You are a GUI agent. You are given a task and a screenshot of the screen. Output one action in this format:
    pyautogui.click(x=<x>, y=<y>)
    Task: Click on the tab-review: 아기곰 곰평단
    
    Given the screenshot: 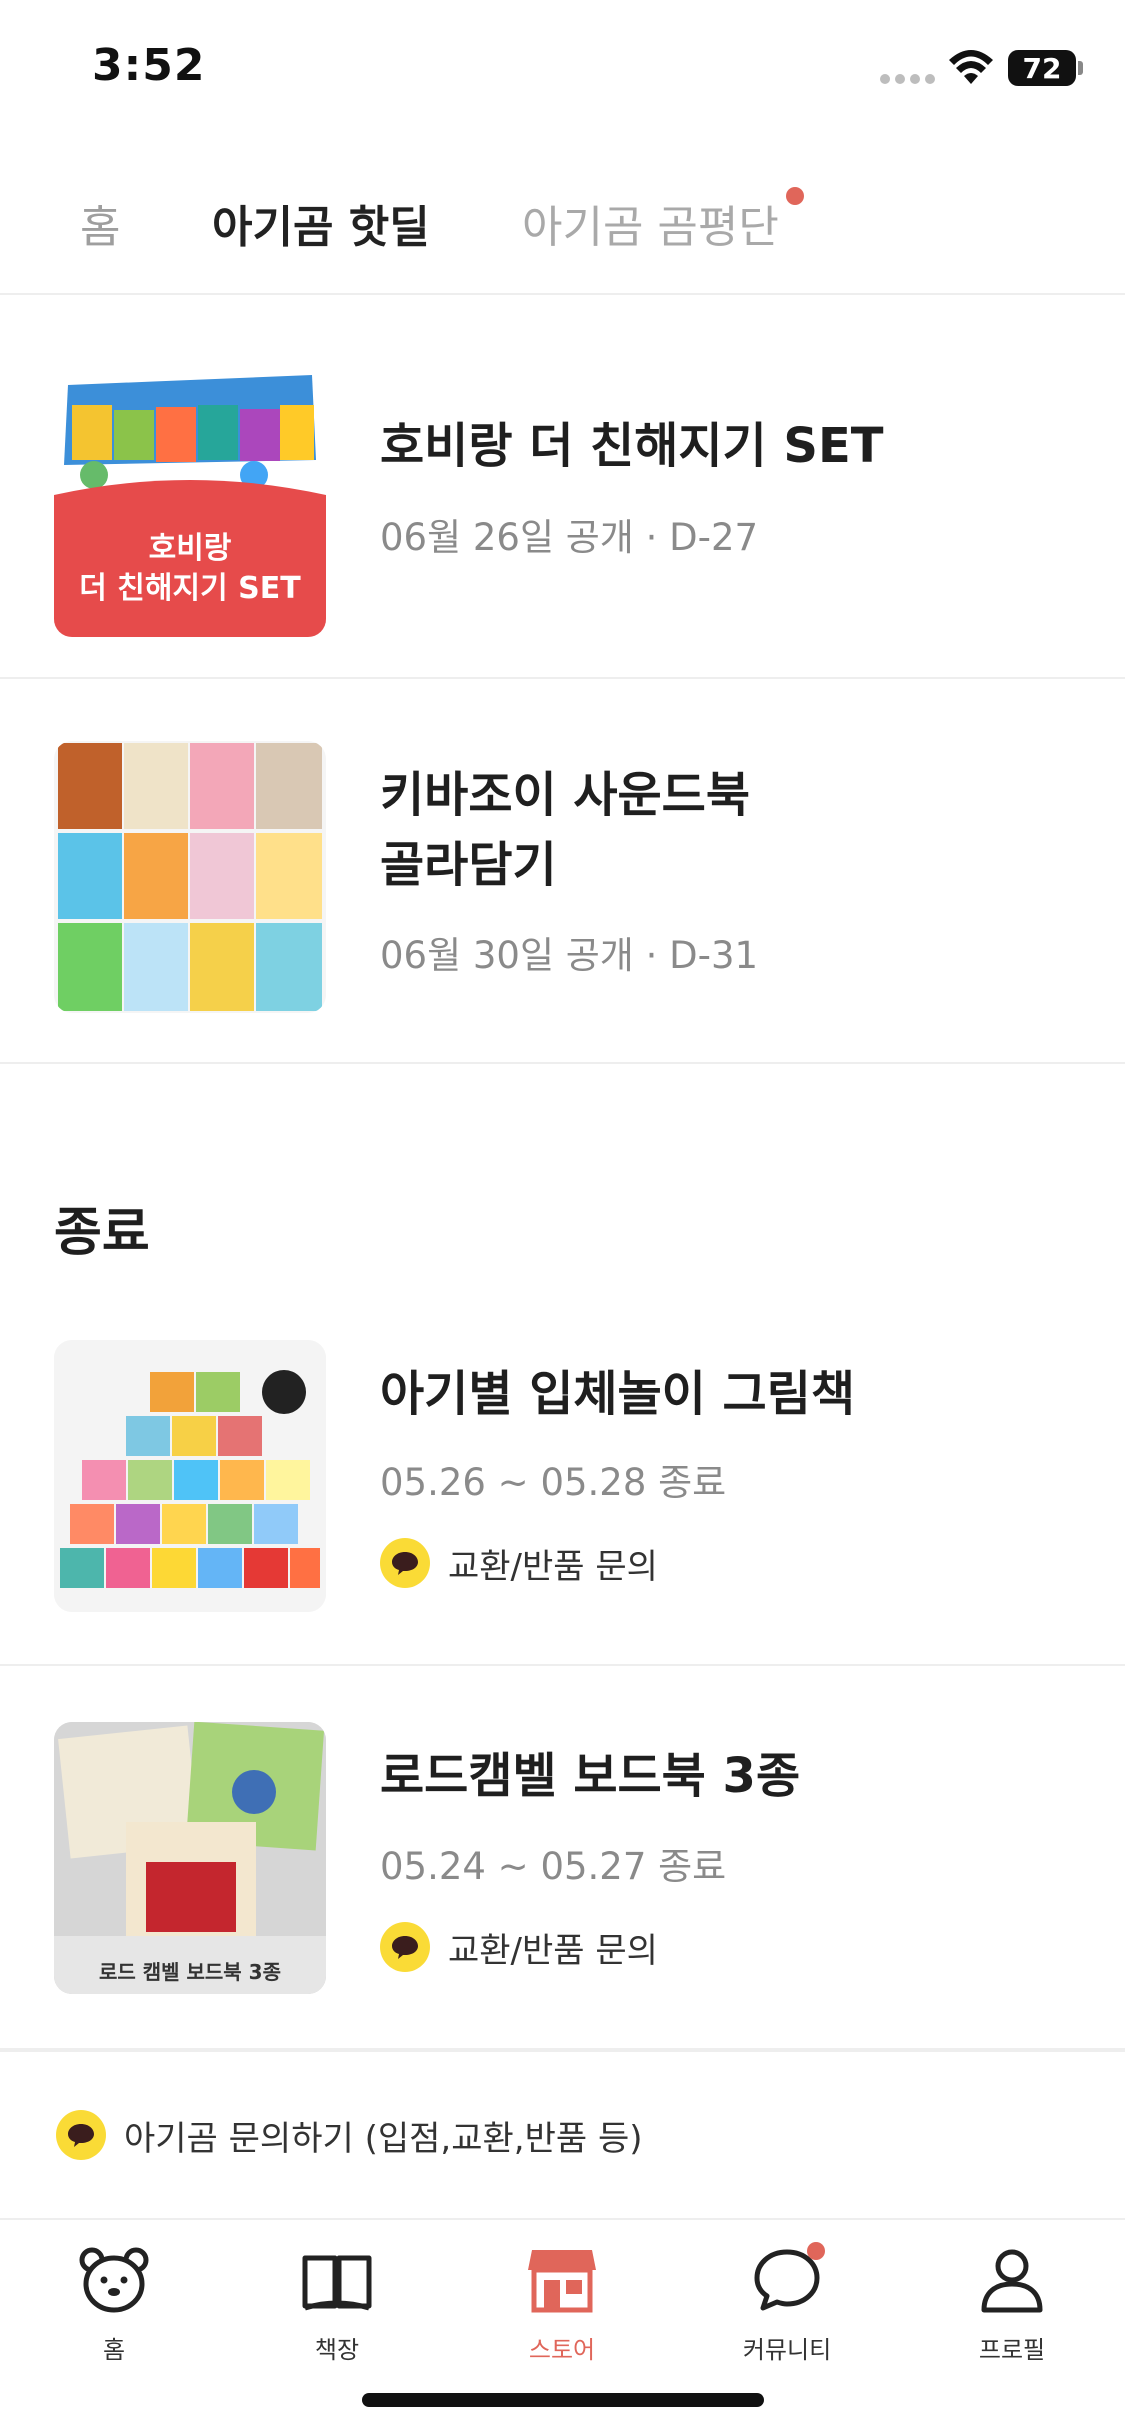 What is the action you would take?
    pyautogui.click(x=650, y=228)
    